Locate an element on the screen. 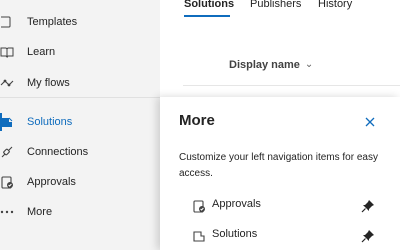  tab-history: History is located at coordinates (335, 5).